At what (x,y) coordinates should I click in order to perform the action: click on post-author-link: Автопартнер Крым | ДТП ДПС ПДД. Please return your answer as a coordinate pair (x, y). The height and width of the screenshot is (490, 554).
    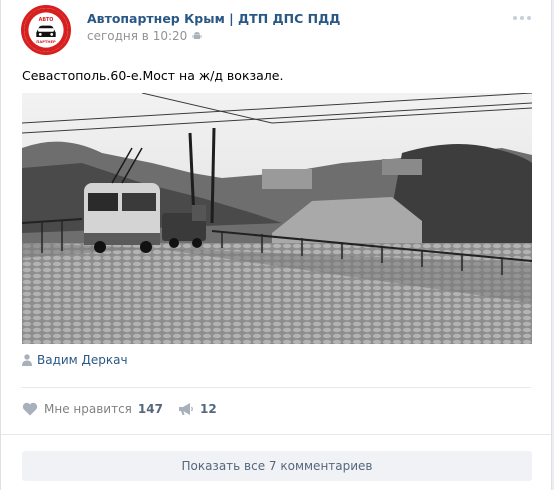
    Looking at the image, I should click on (213, 18).